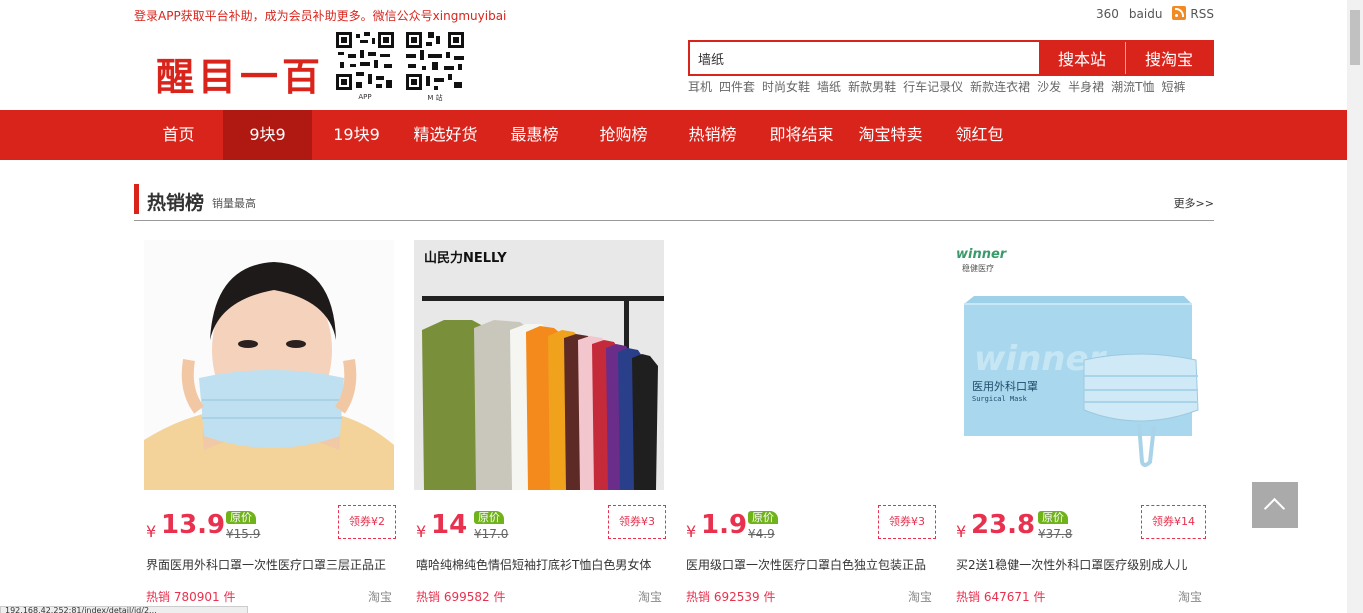  Describe the element at coordinates (1202, 14) in the screenshot. I see `rss-label: RSS` at that location.